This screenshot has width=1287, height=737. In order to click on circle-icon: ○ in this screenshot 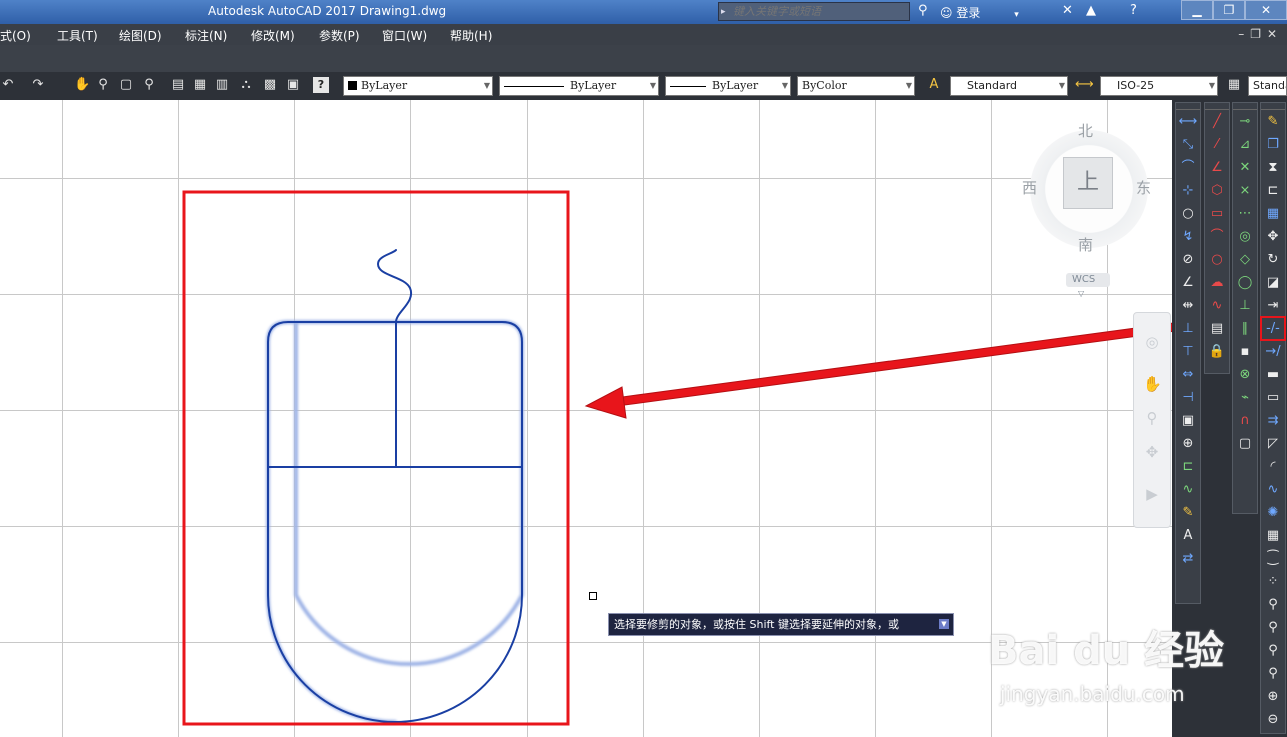, I will do `click(1217, 259)`.